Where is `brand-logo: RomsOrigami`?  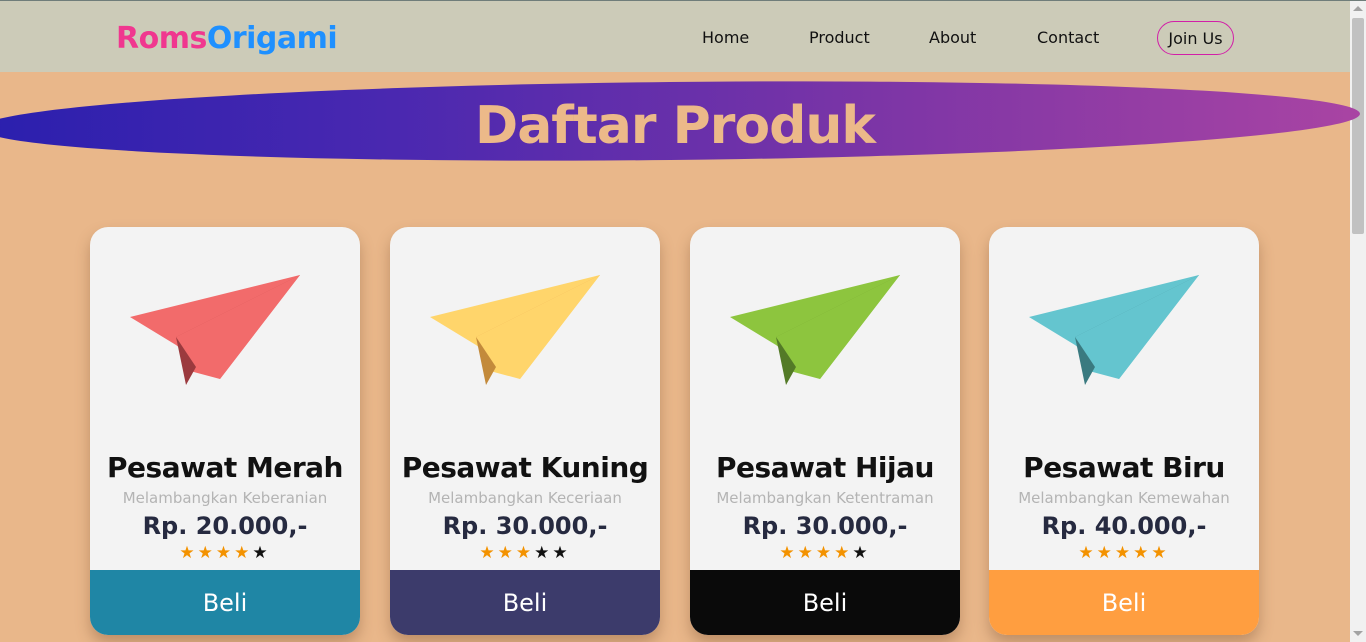 brand-logo: RomsOrigami is located at coordinates (227, 38).